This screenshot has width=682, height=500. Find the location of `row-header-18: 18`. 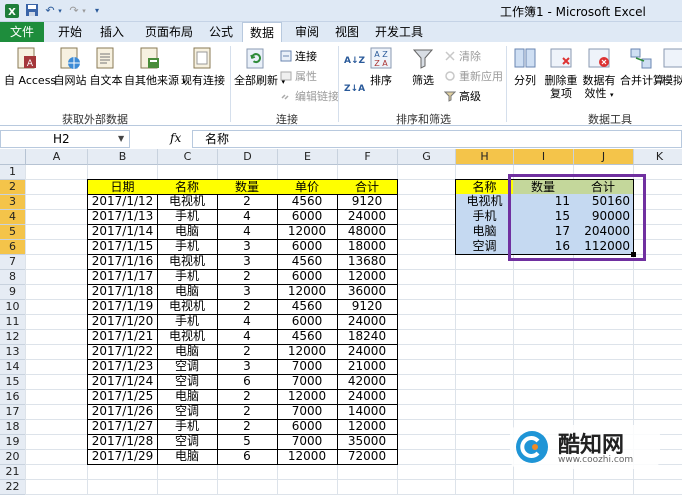

row-header-18: 18 is located at coordinates (13, 427).